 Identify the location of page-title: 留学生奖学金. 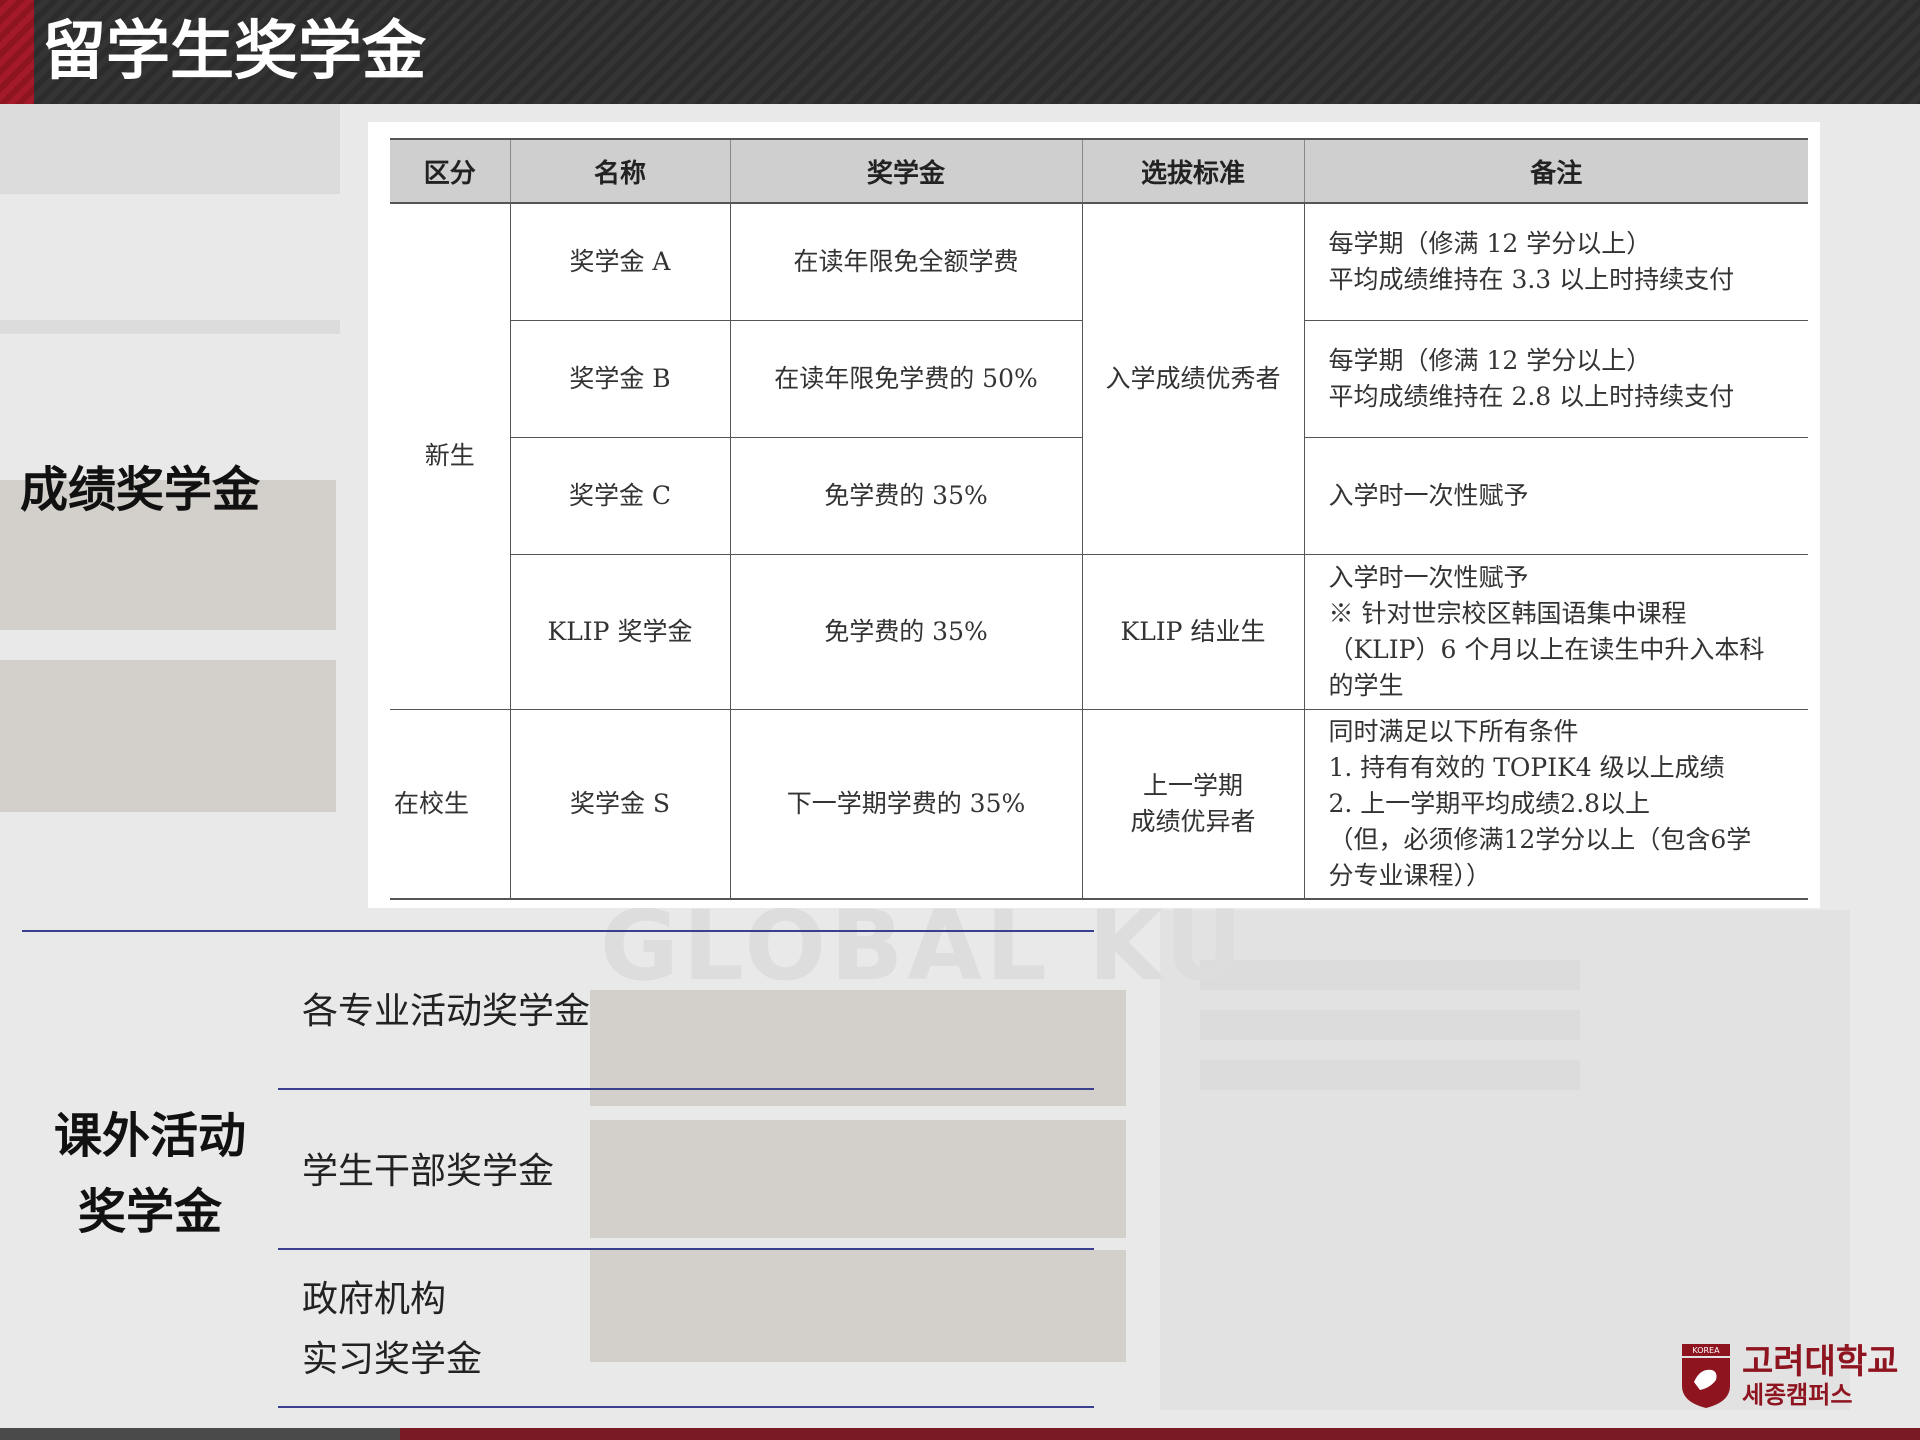
(234, 52).